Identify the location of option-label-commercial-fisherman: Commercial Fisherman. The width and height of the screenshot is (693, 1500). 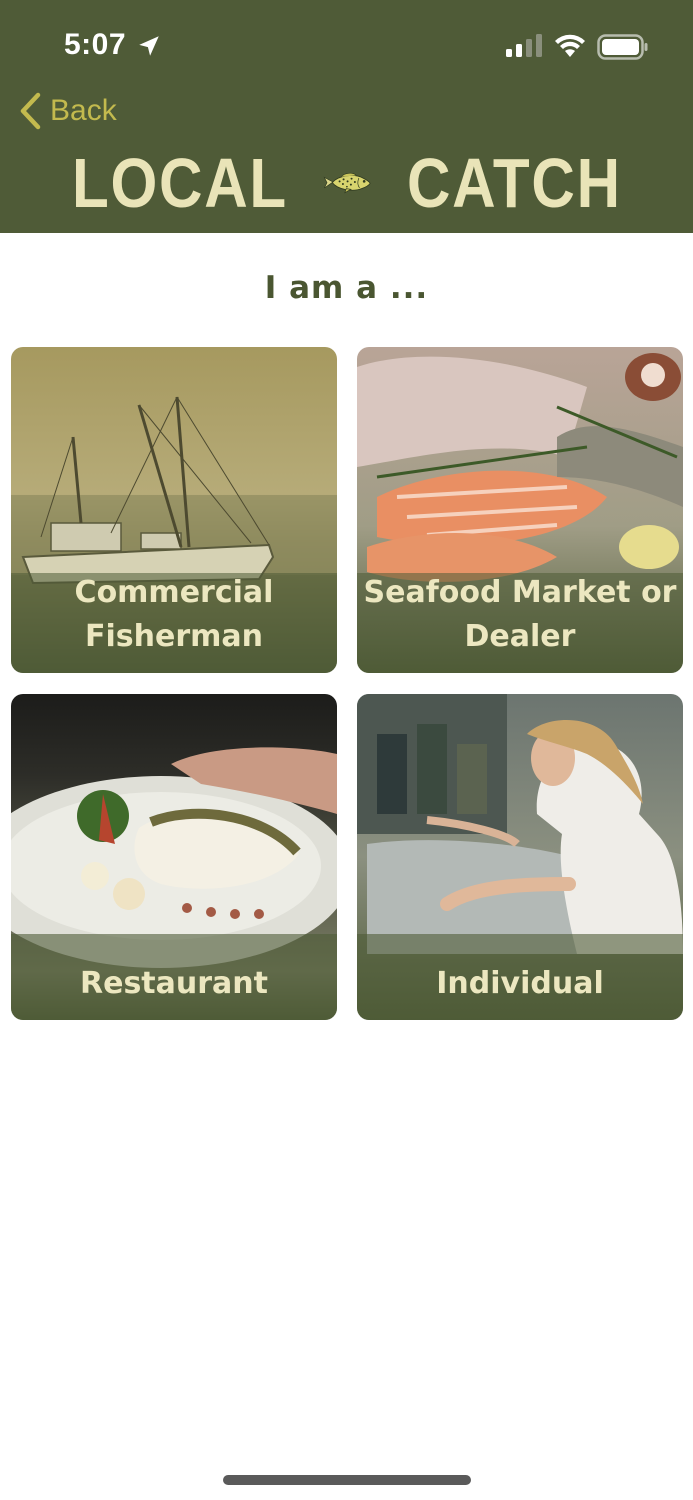
(174, 615).